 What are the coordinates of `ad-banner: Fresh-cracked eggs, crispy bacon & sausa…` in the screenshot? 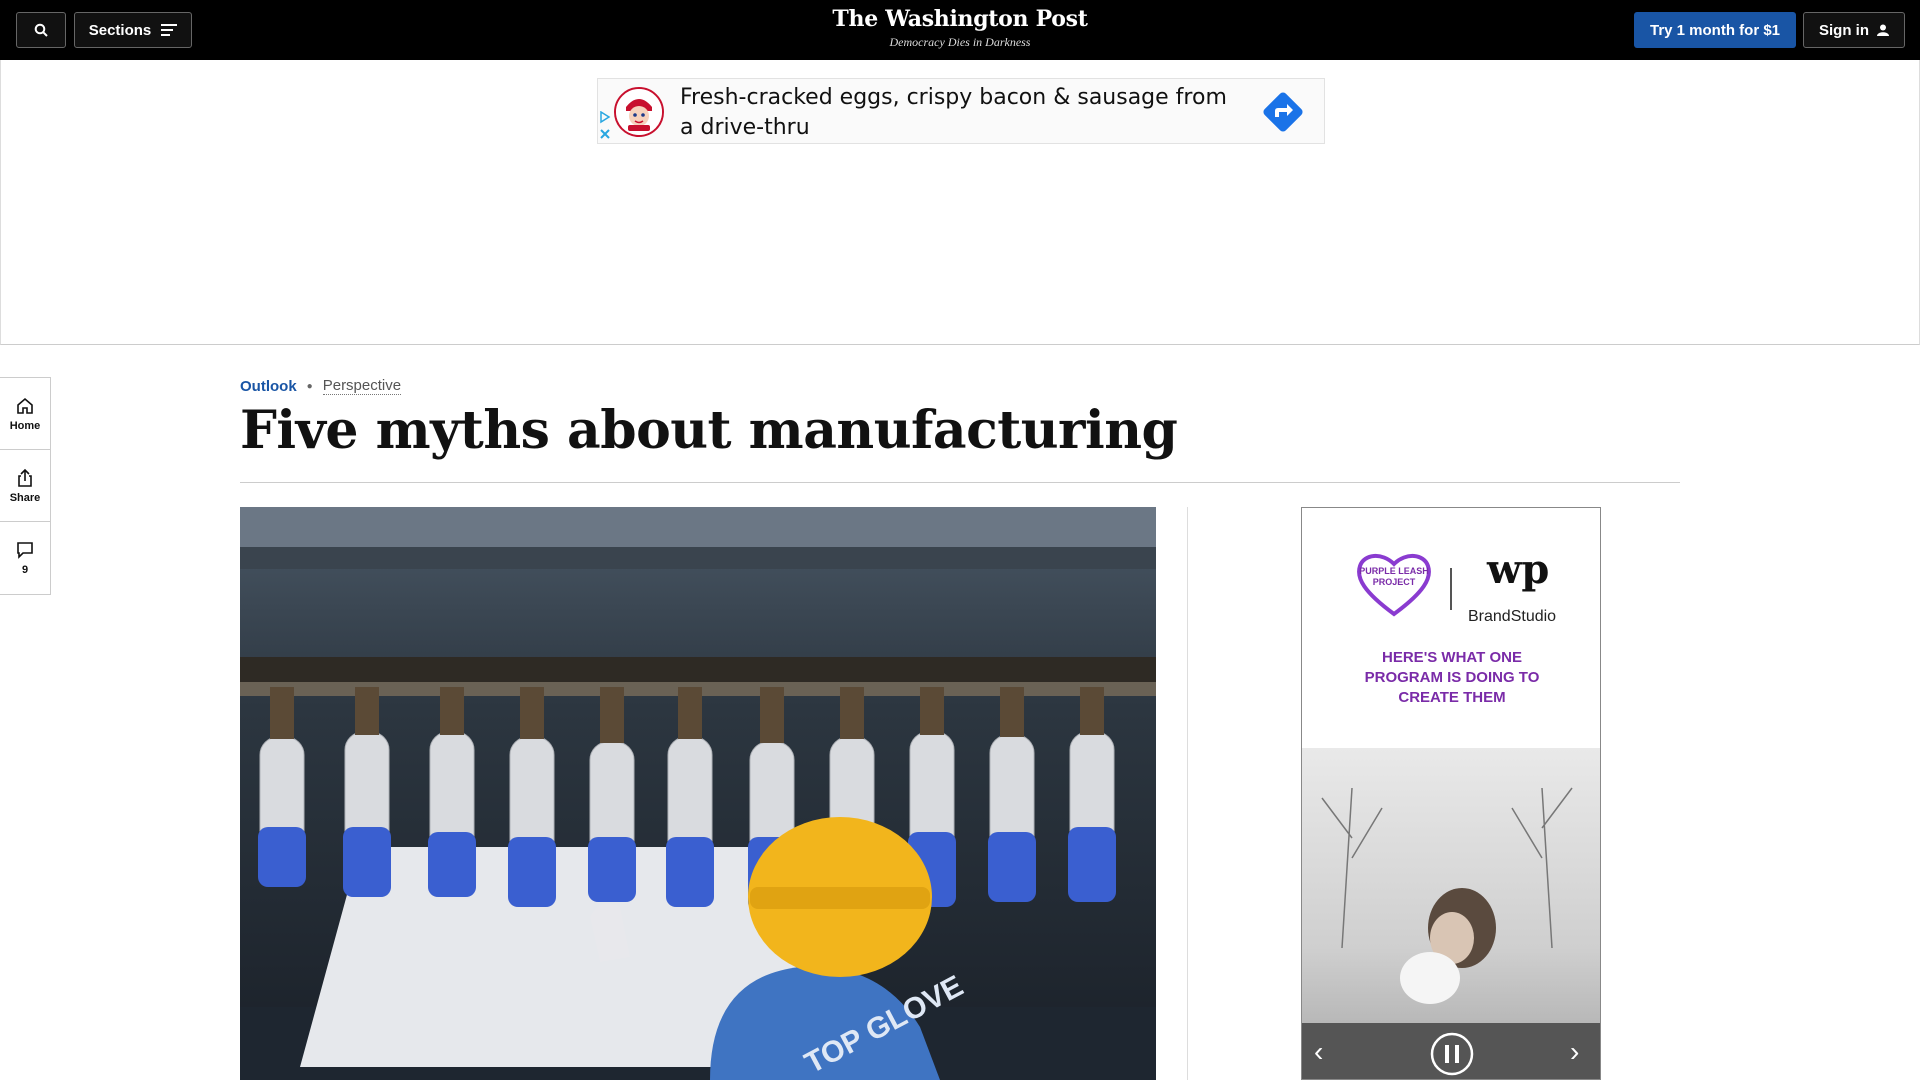 It's located at (961, 111).